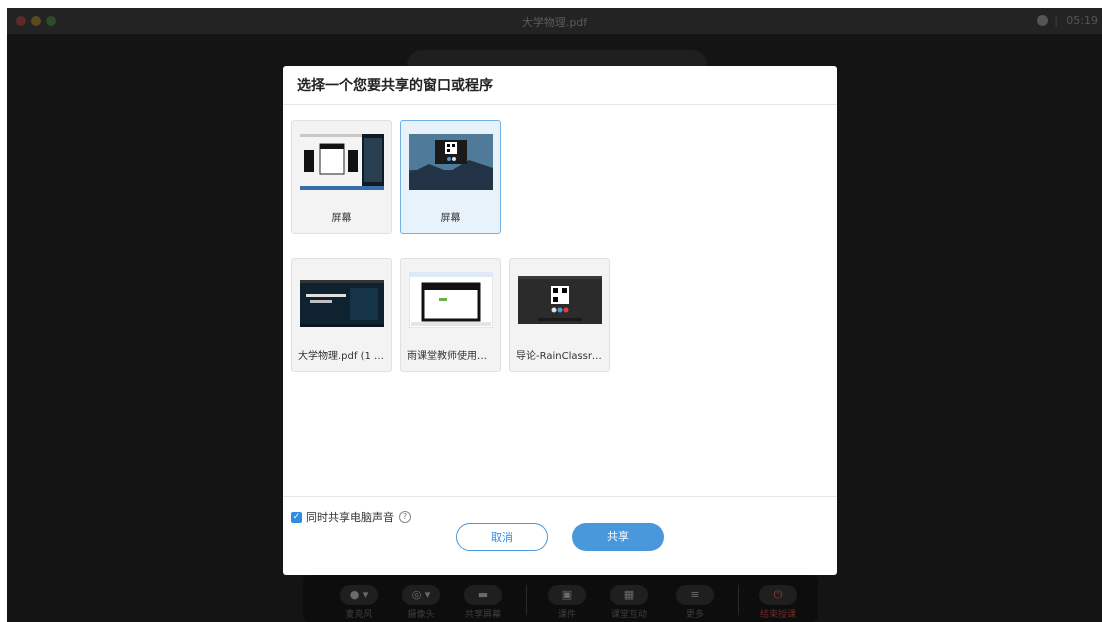  What do you see at coordinates (482, 615) in the screenshot?
I see `toolbar-label: 共享屏幕` at bounding box center [482, 615].